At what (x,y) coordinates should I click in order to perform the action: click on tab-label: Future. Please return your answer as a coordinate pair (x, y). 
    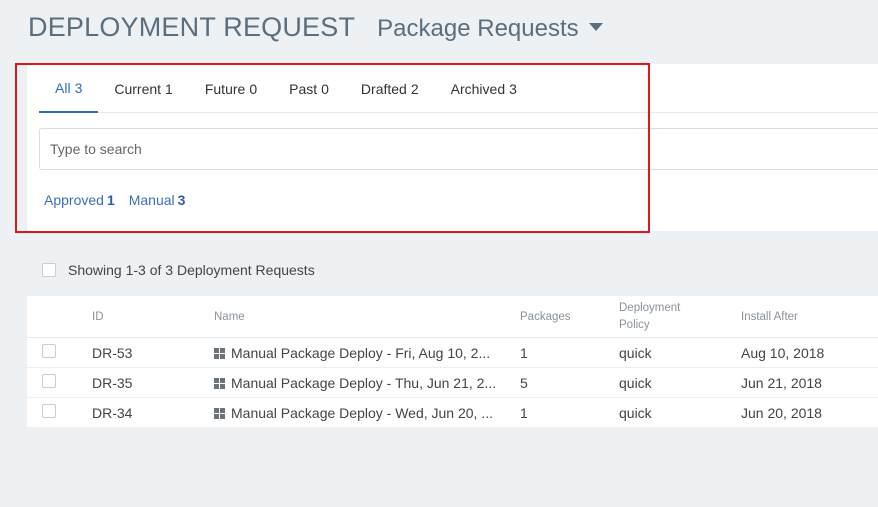
    Looking at the image, I should click on (225, 88).